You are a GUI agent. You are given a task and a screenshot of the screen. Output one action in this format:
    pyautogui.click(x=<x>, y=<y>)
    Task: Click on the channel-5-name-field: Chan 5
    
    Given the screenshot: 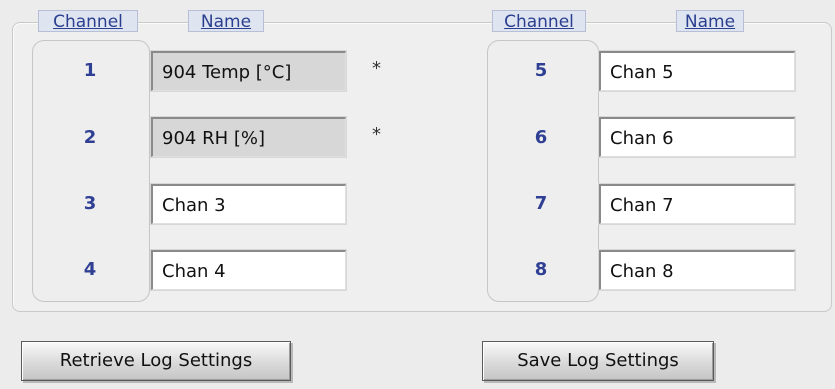 What is the action you would take?
    pyautogui.click(x=697, y=71)
    